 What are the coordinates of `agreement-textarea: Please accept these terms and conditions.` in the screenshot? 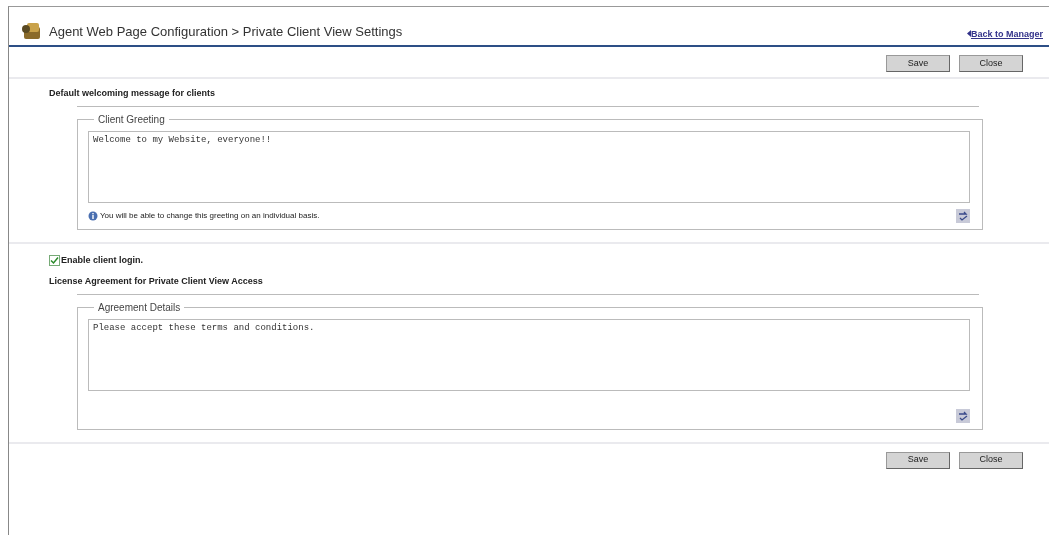 It's located at (529, 354).